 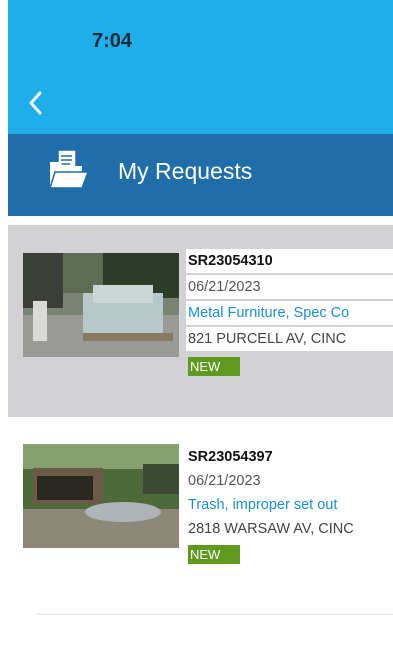 I want to click on title-bar: My Requests, so click(x=200, y=175).